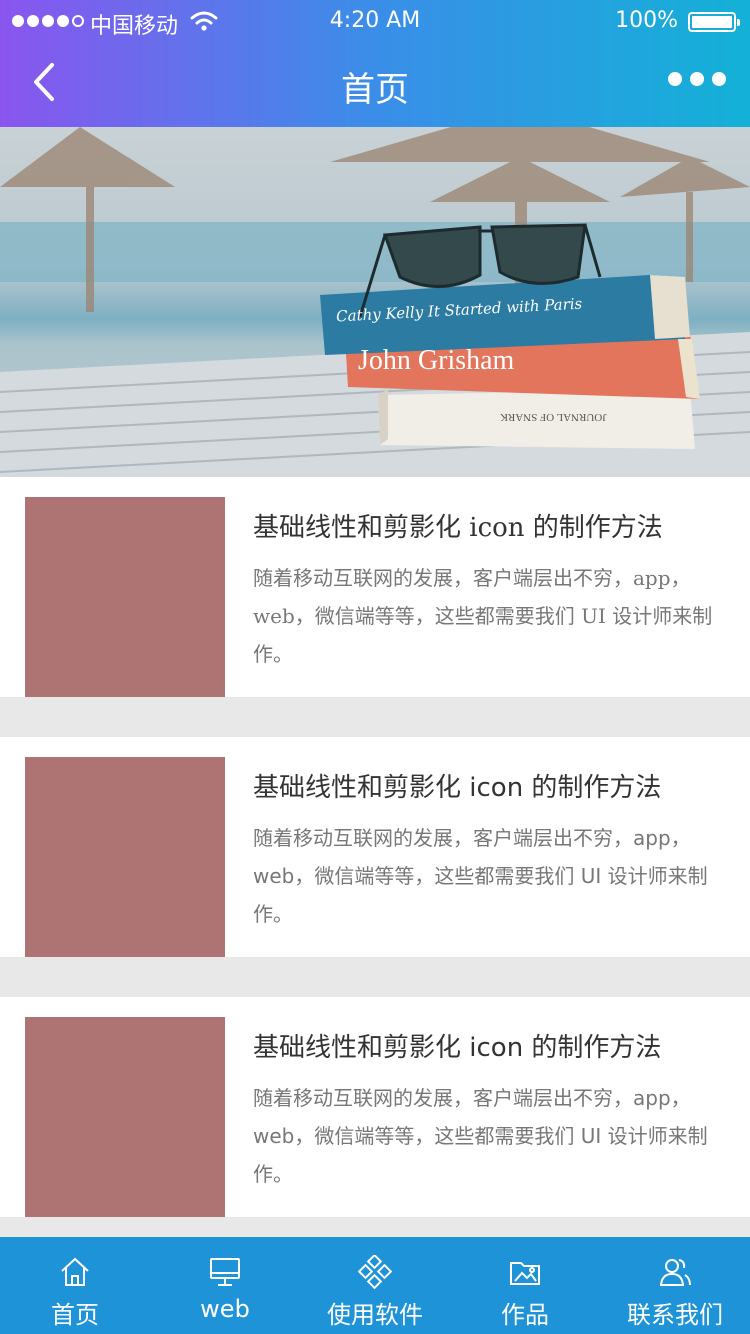  What do you see at coordinates (675, 1315) in the screenshot?
I see `tab-label: 联系我们` at bounding box center [675, 1315].